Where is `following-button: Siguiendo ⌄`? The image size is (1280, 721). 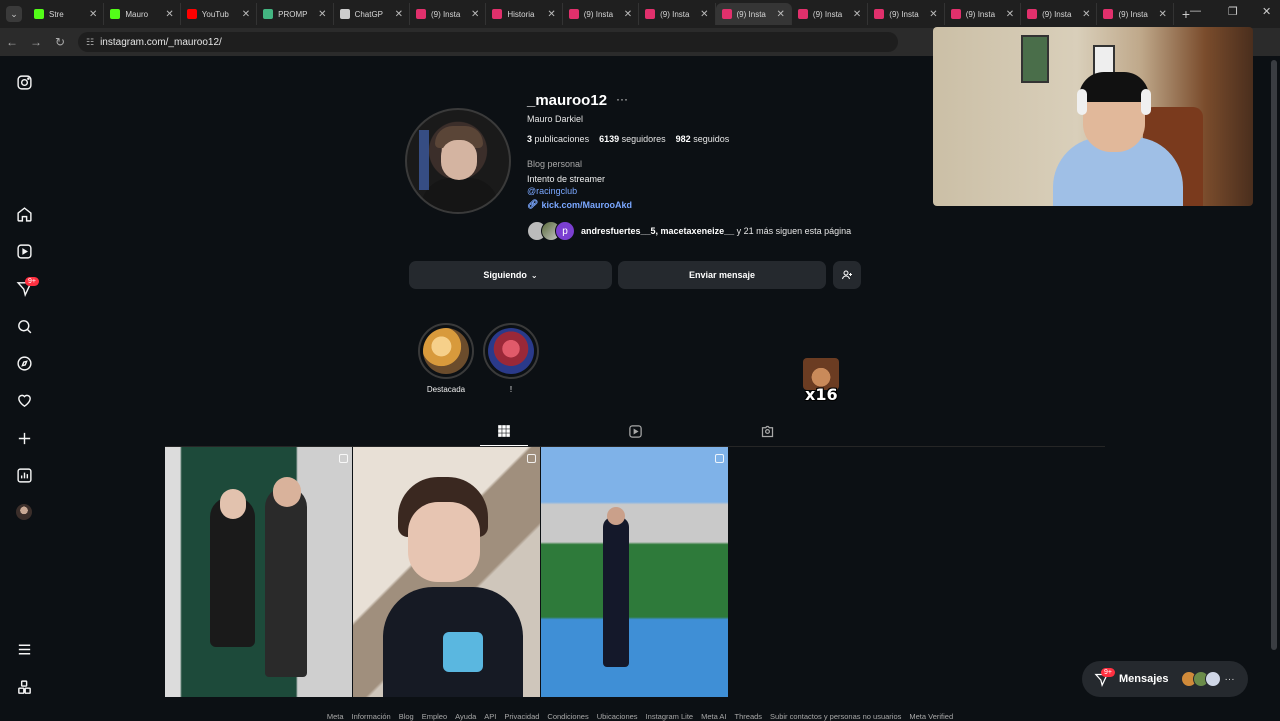
following-button: Siguiendo ⌄ is located at coordinates (510, 275).